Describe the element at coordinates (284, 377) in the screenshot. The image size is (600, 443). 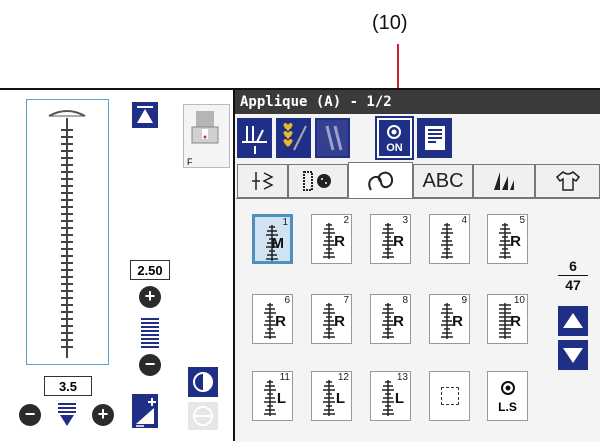
I see `stitch-number: 11` at that location.